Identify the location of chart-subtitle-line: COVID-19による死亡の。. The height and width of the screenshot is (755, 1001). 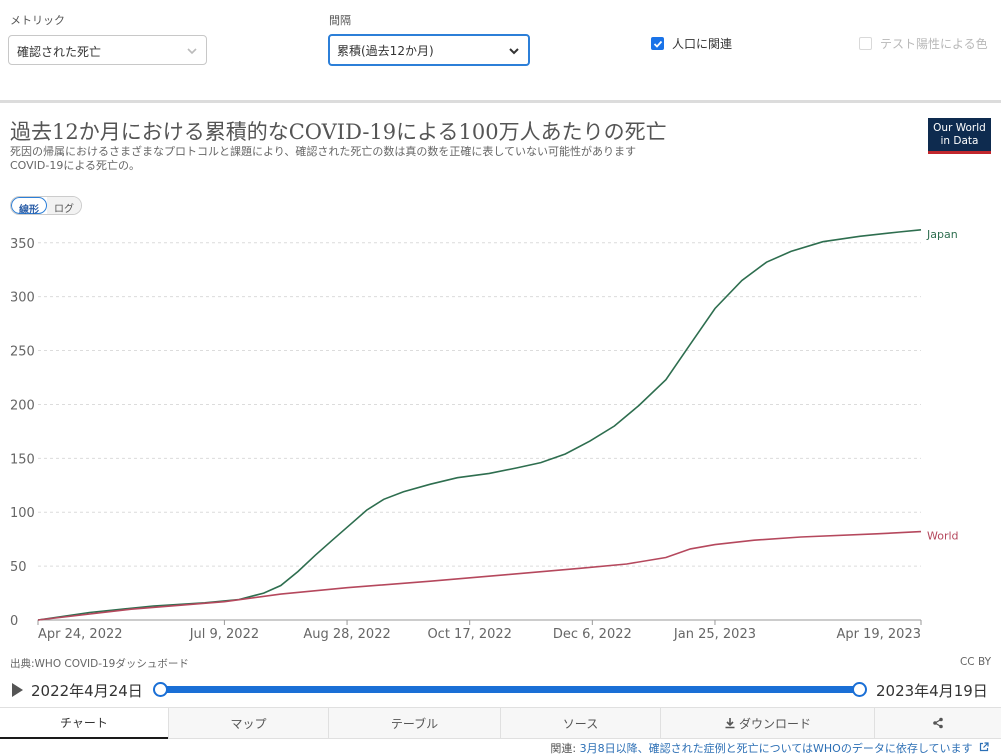
(75, 165).